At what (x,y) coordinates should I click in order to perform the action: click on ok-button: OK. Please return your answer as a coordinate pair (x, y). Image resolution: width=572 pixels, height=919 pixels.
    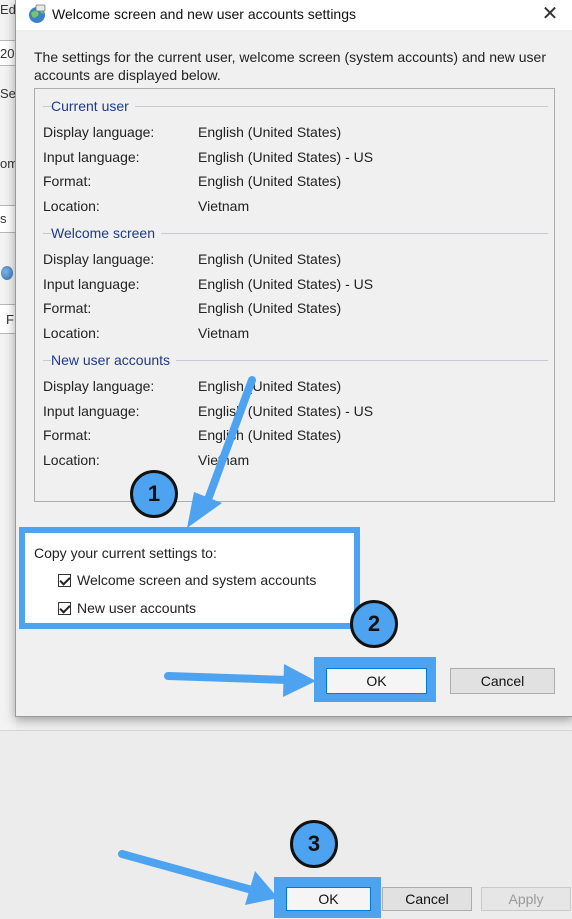
    Looking at the image, I should click on (376, 681).